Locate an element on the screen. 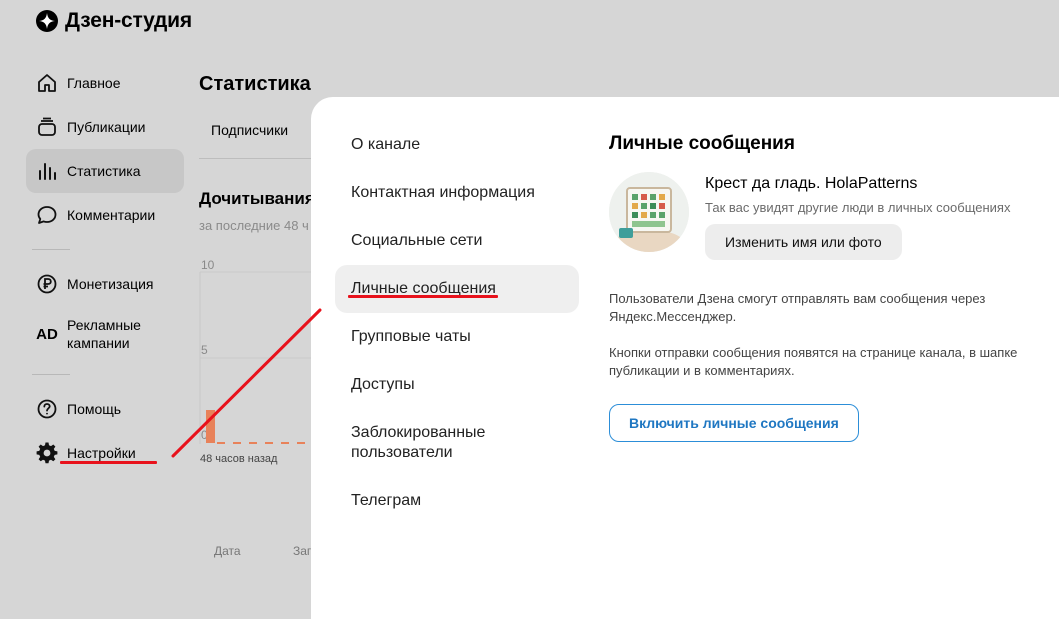  page-title: Статистика is located at coordinates (255, 84).